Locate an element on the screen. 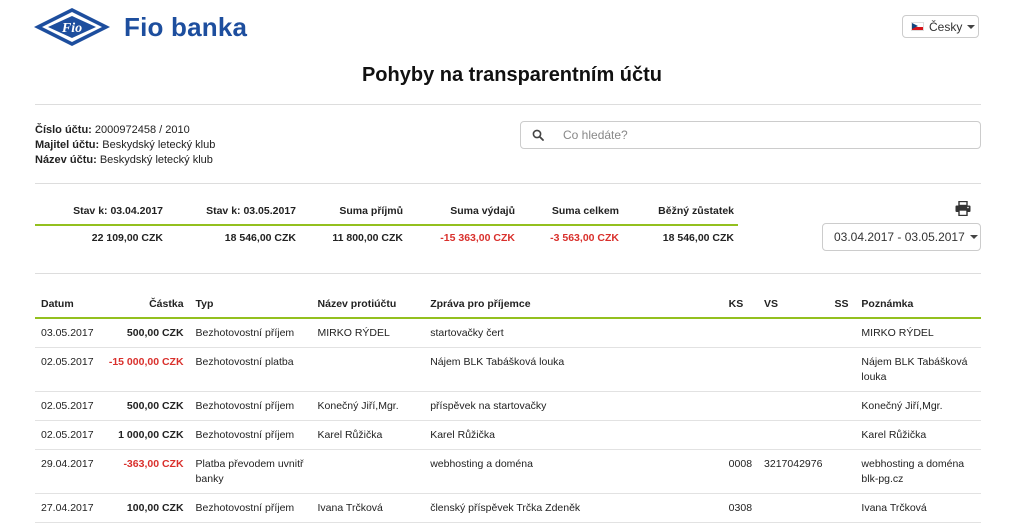  summary-value: 22 109,00 CZK is located at coordinates (127, 238).